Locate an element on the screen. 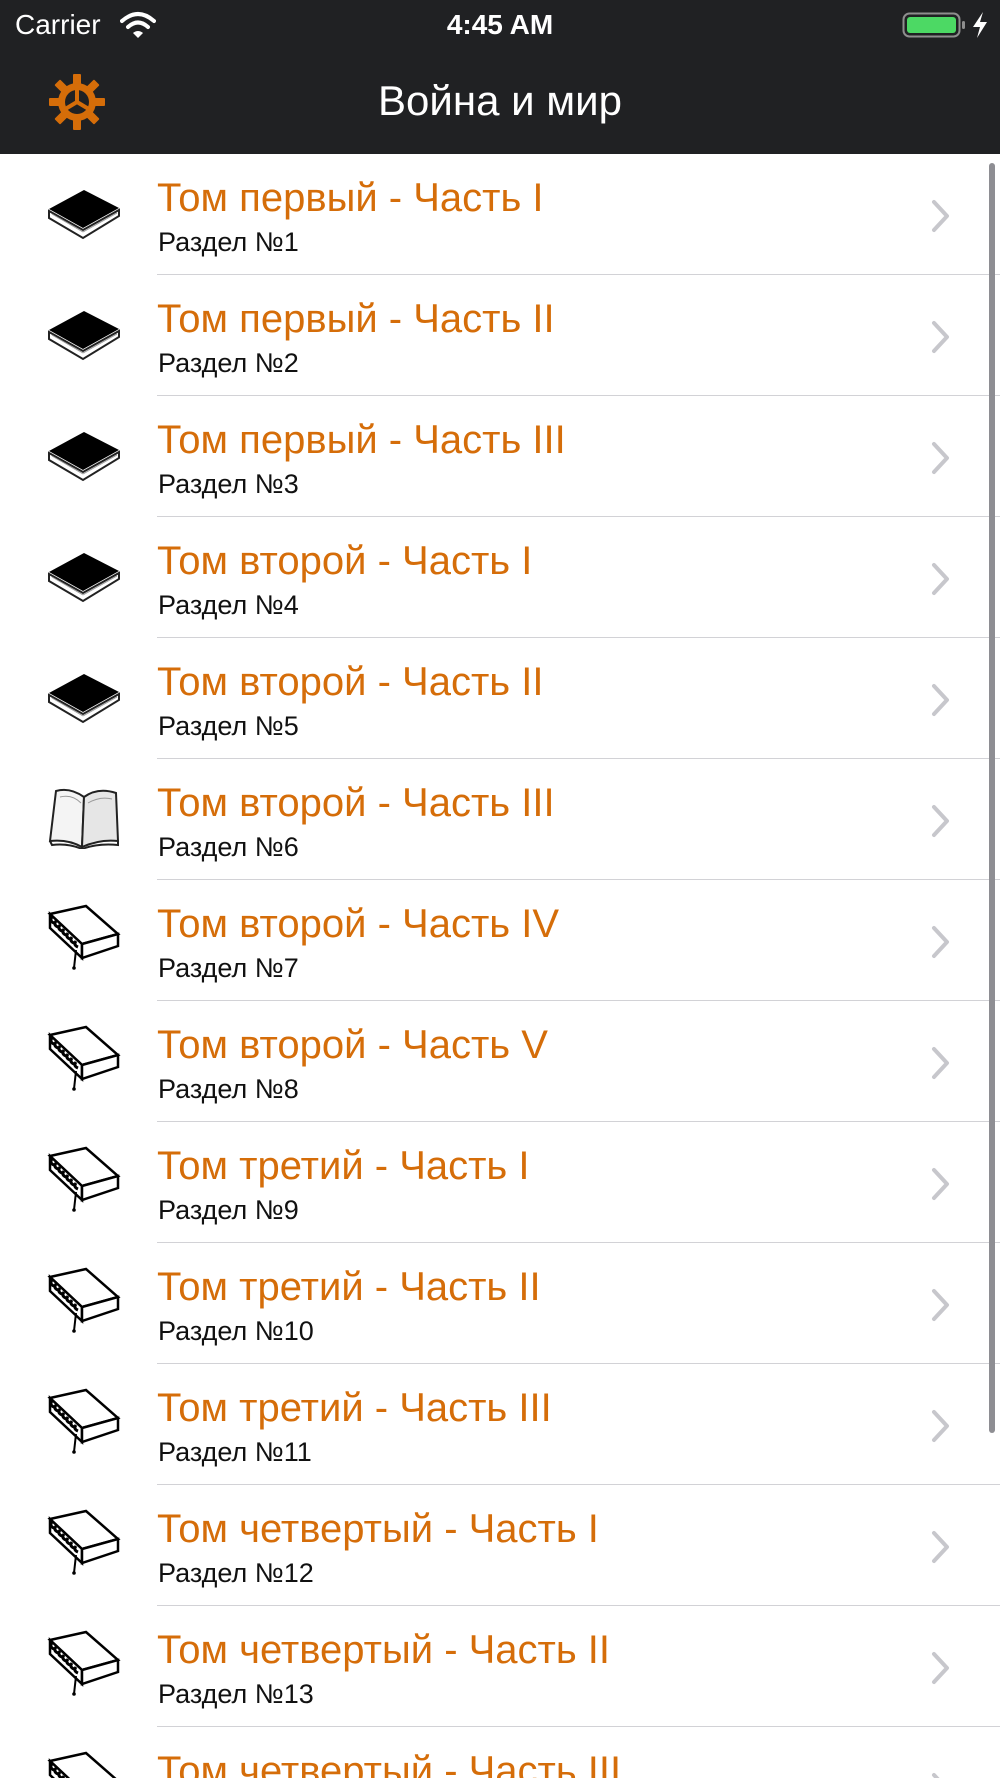  chapter-subtitle: Раздел №7 is located at coordinates (228, 968).